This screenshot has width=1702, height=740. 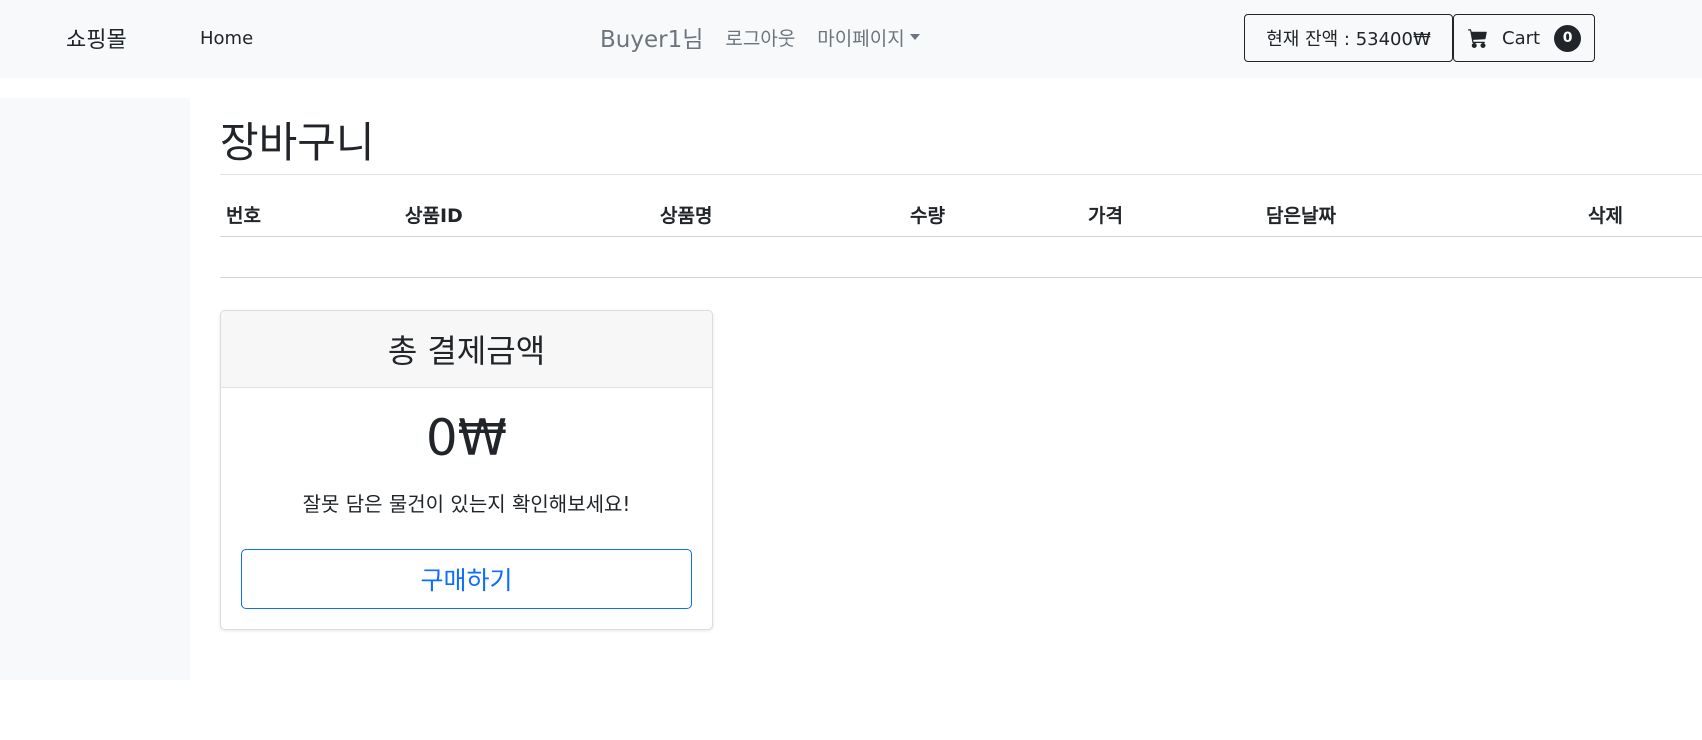 I want to click on cart-count-badge: 0, so click(x=1568, y=38).